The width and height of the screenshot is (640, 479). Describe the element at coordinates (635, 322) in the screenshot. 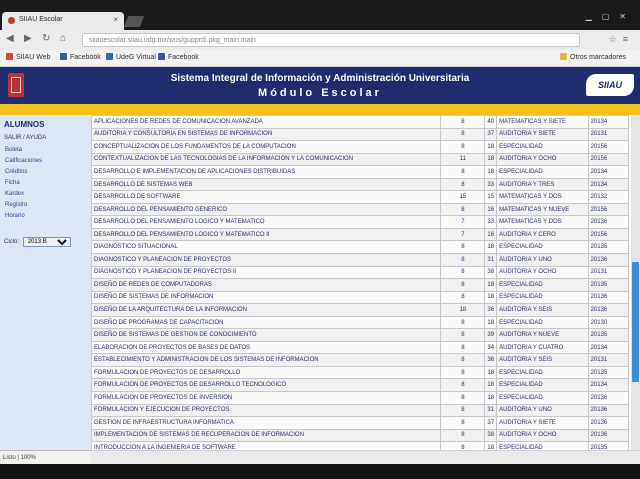

I see `vertical-scrollbar-thumb` at that location.